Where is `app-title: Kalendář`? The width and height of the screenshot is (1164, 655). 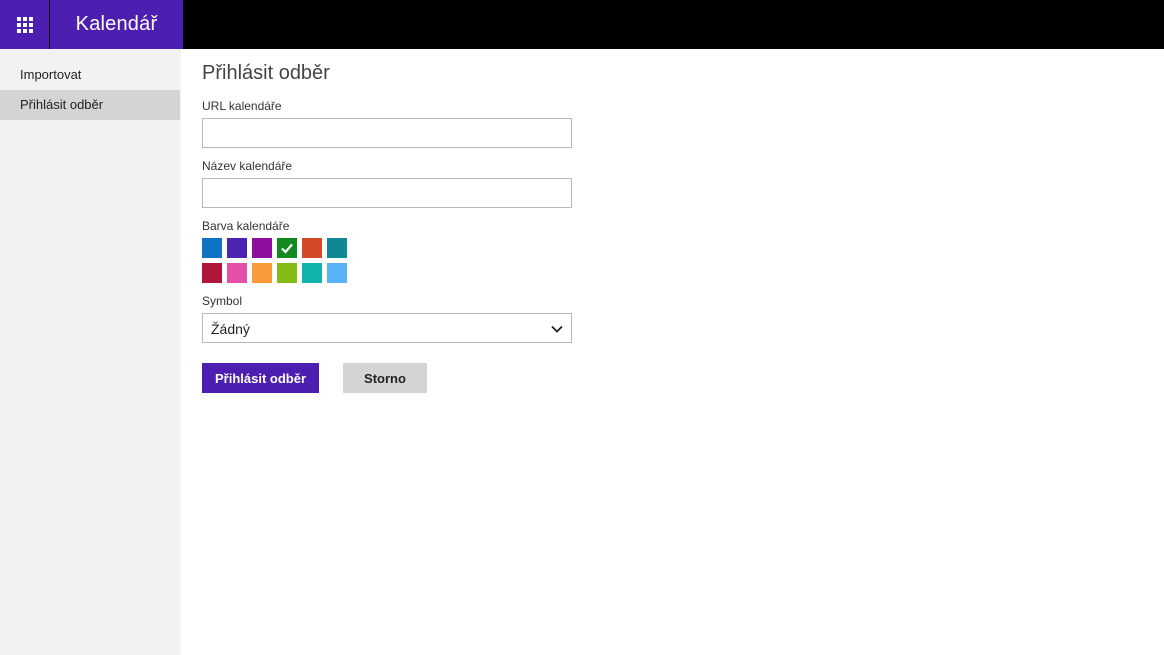 app-title: Kalendář is located at coordinates (116, 24).